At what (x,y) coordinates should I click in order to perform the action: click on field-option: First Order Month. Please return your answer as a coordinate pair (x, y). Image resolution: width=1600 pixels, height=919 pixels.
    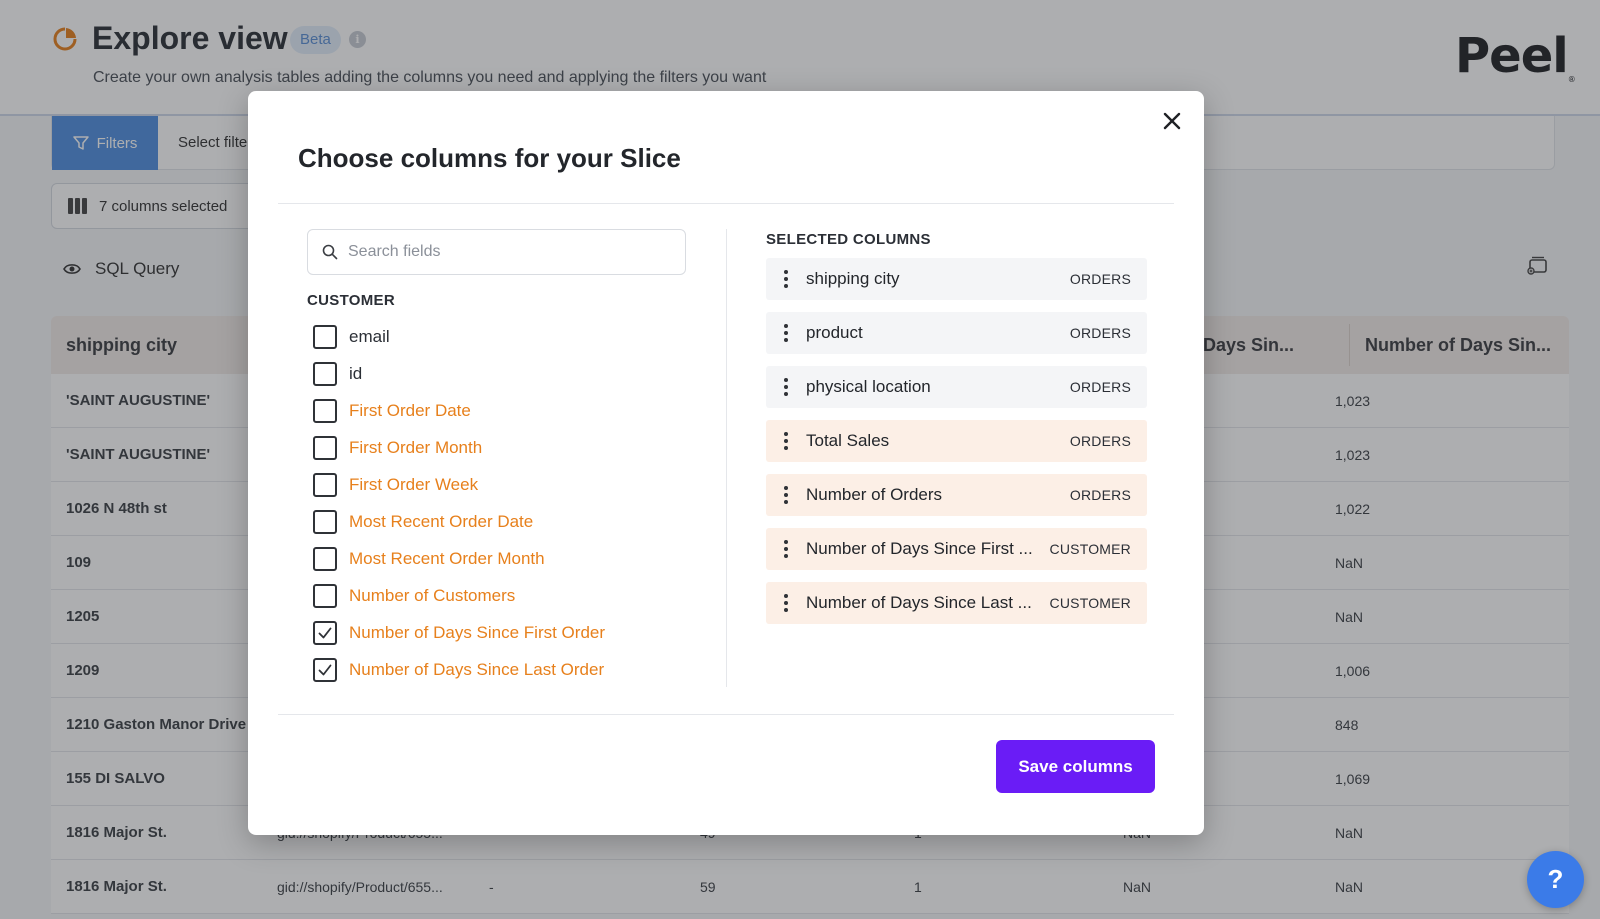
    Looking at the image, I should click on (459, 447).